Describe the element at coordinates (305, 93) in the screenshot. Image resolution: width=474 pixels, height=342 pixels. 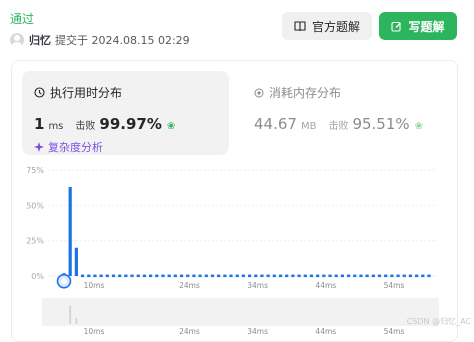
I see `memory-title: 消耗内存分布` at that location.